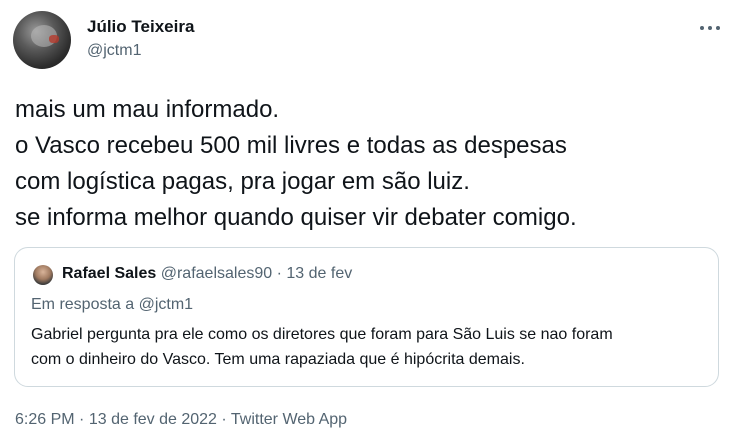 The image size is (732, 435). What do you see at coordinates (289, 419) in the screenshot?
I see `tweet-source-link: Twitter Web App` at bounding box center [289, 419].